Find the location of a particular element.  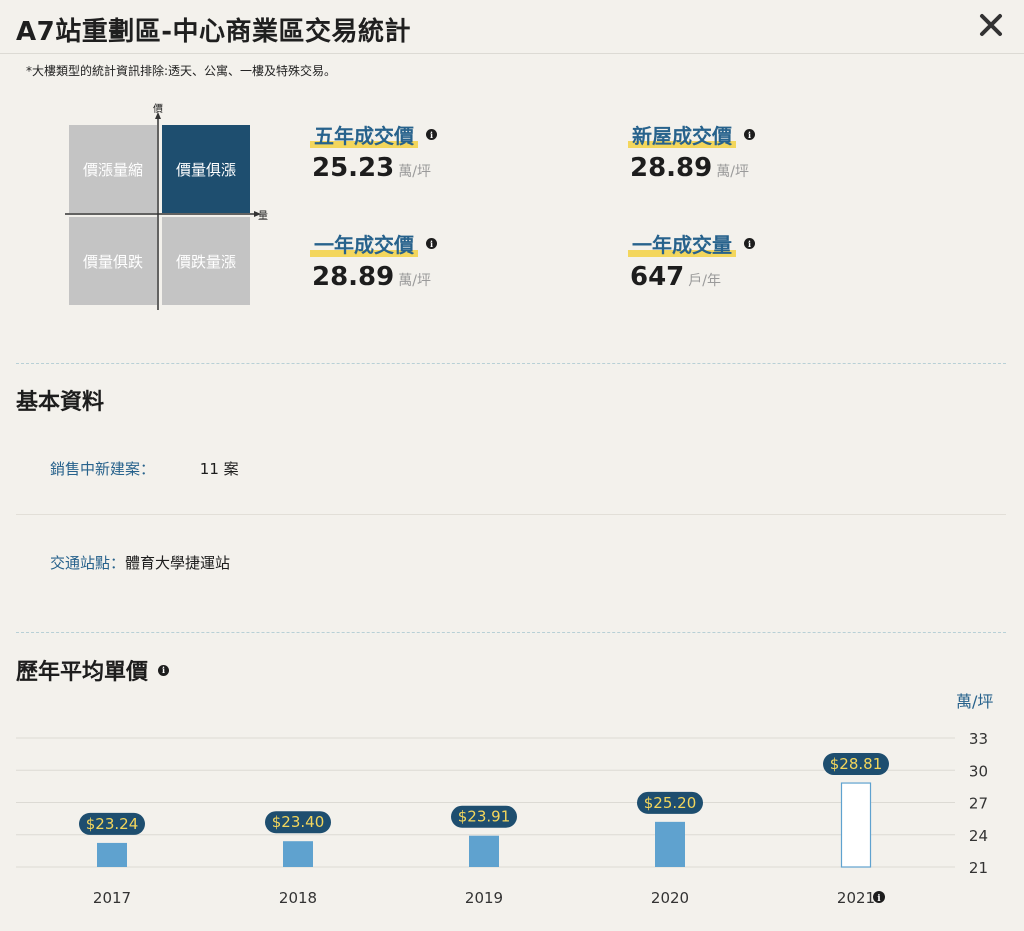

x-tick-label: 2020 is located at coordinates (670, 898).